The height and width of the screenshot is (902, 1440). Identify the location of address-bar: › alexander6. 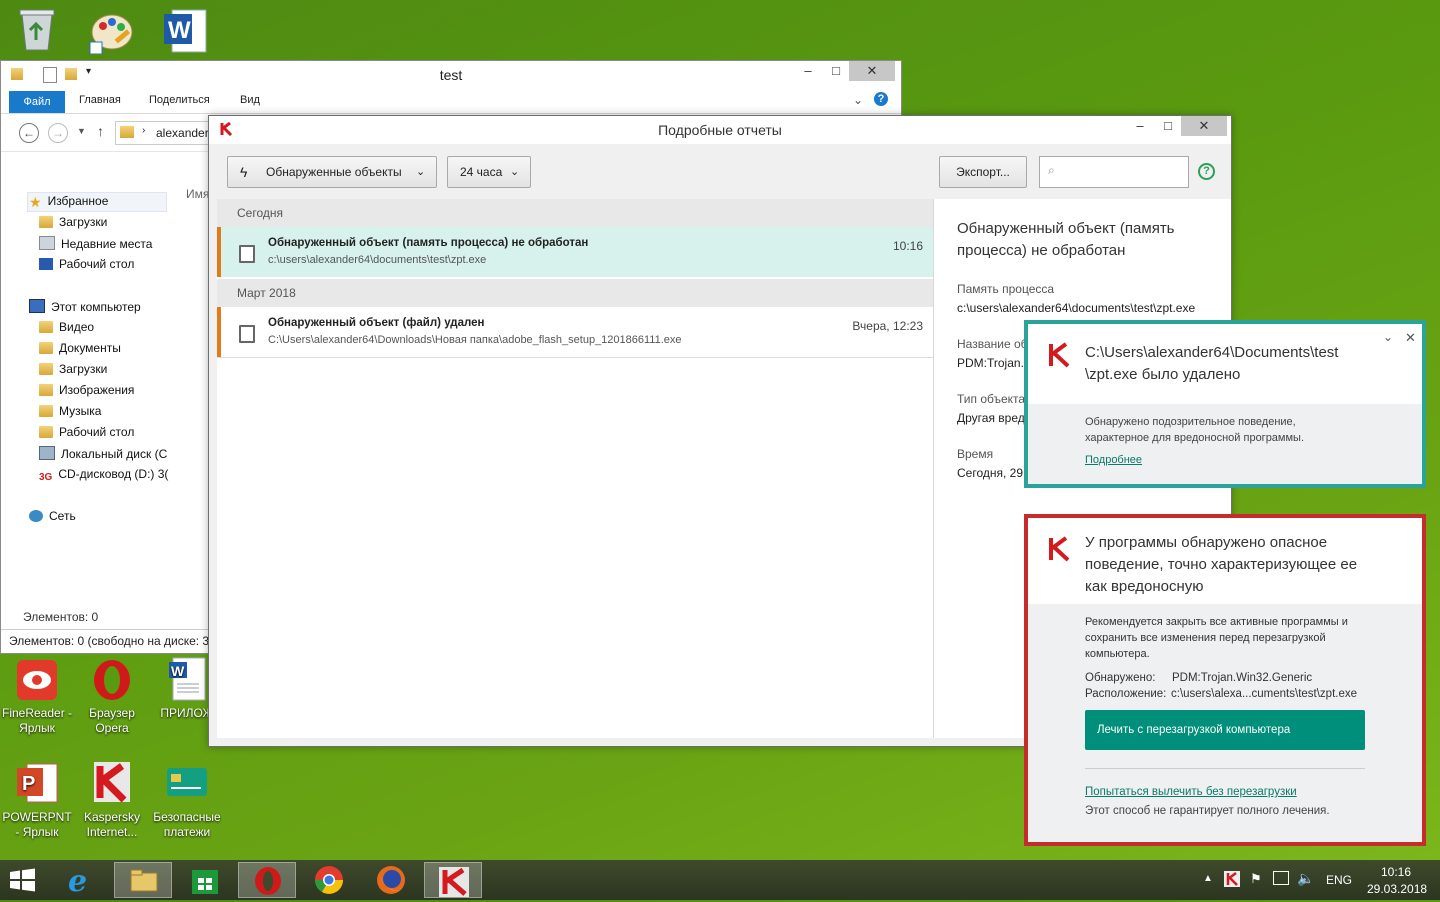
(165, 133).